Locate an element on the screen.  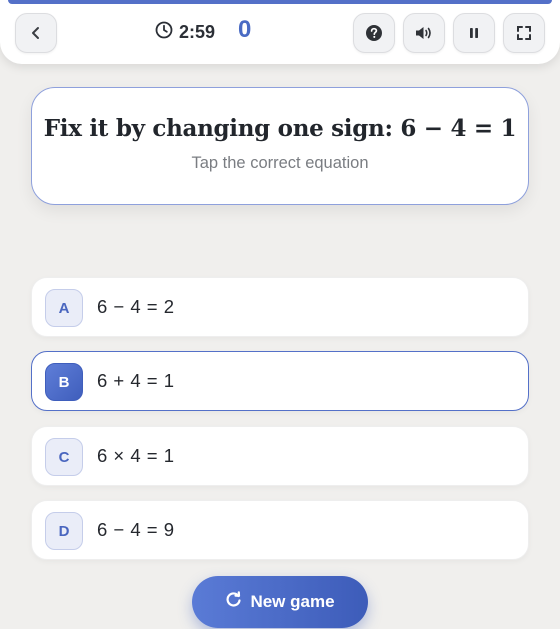
clock-icon is located at coordinates (164, 32).